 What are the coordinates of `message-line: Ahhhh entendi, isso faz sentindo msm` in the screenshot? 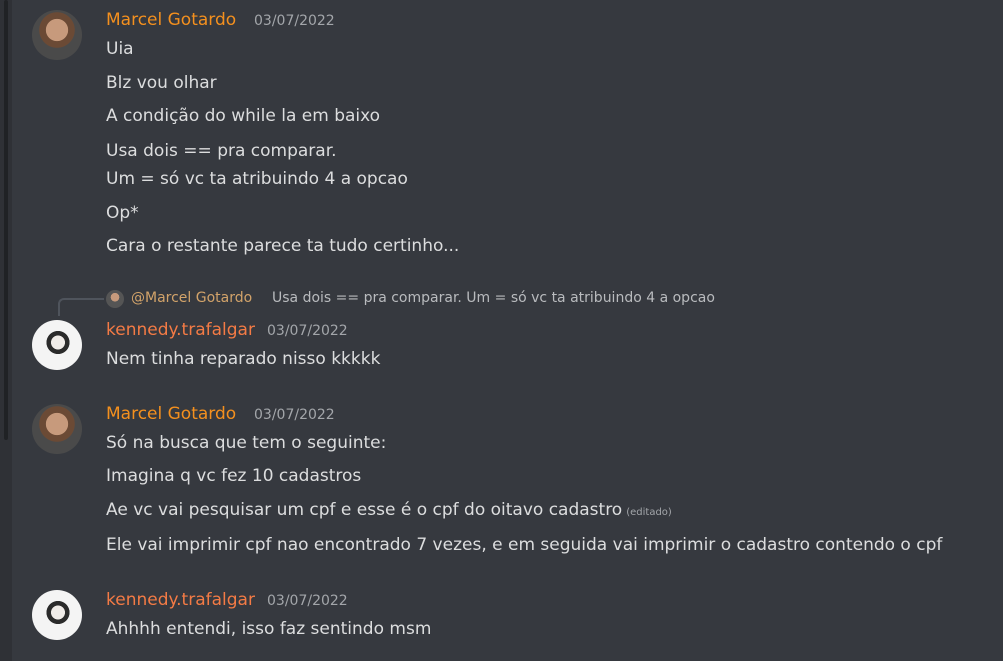 It's located at (269, 629).